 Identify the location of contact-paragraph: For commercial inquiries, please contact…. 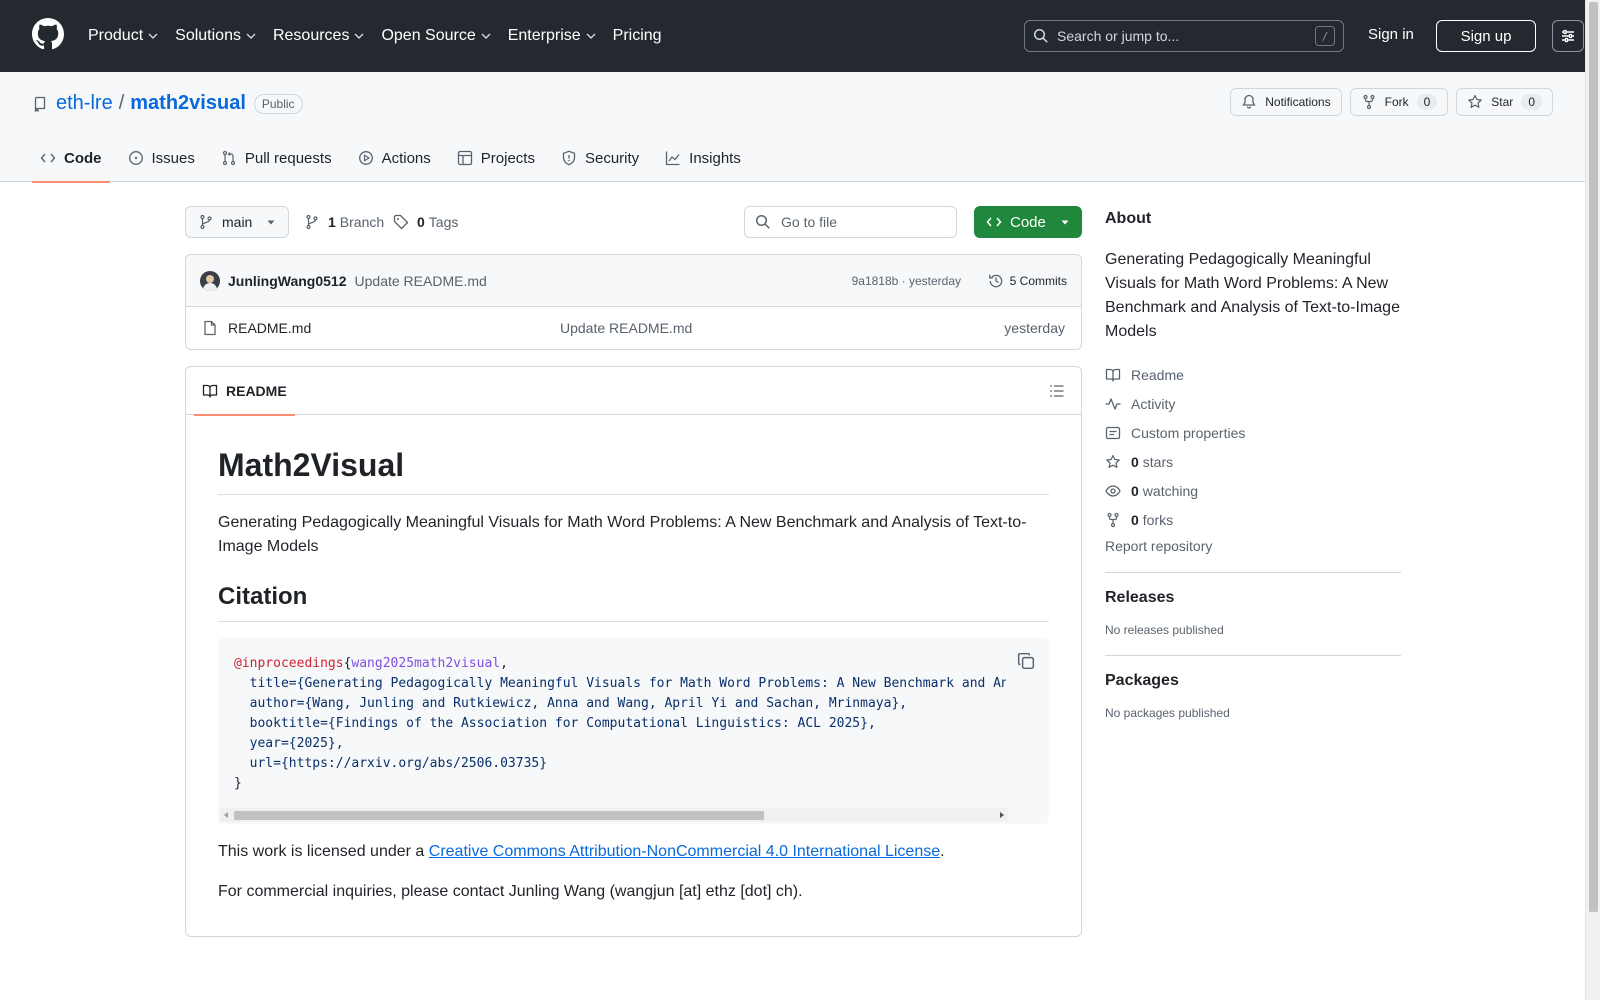
(510, 891).